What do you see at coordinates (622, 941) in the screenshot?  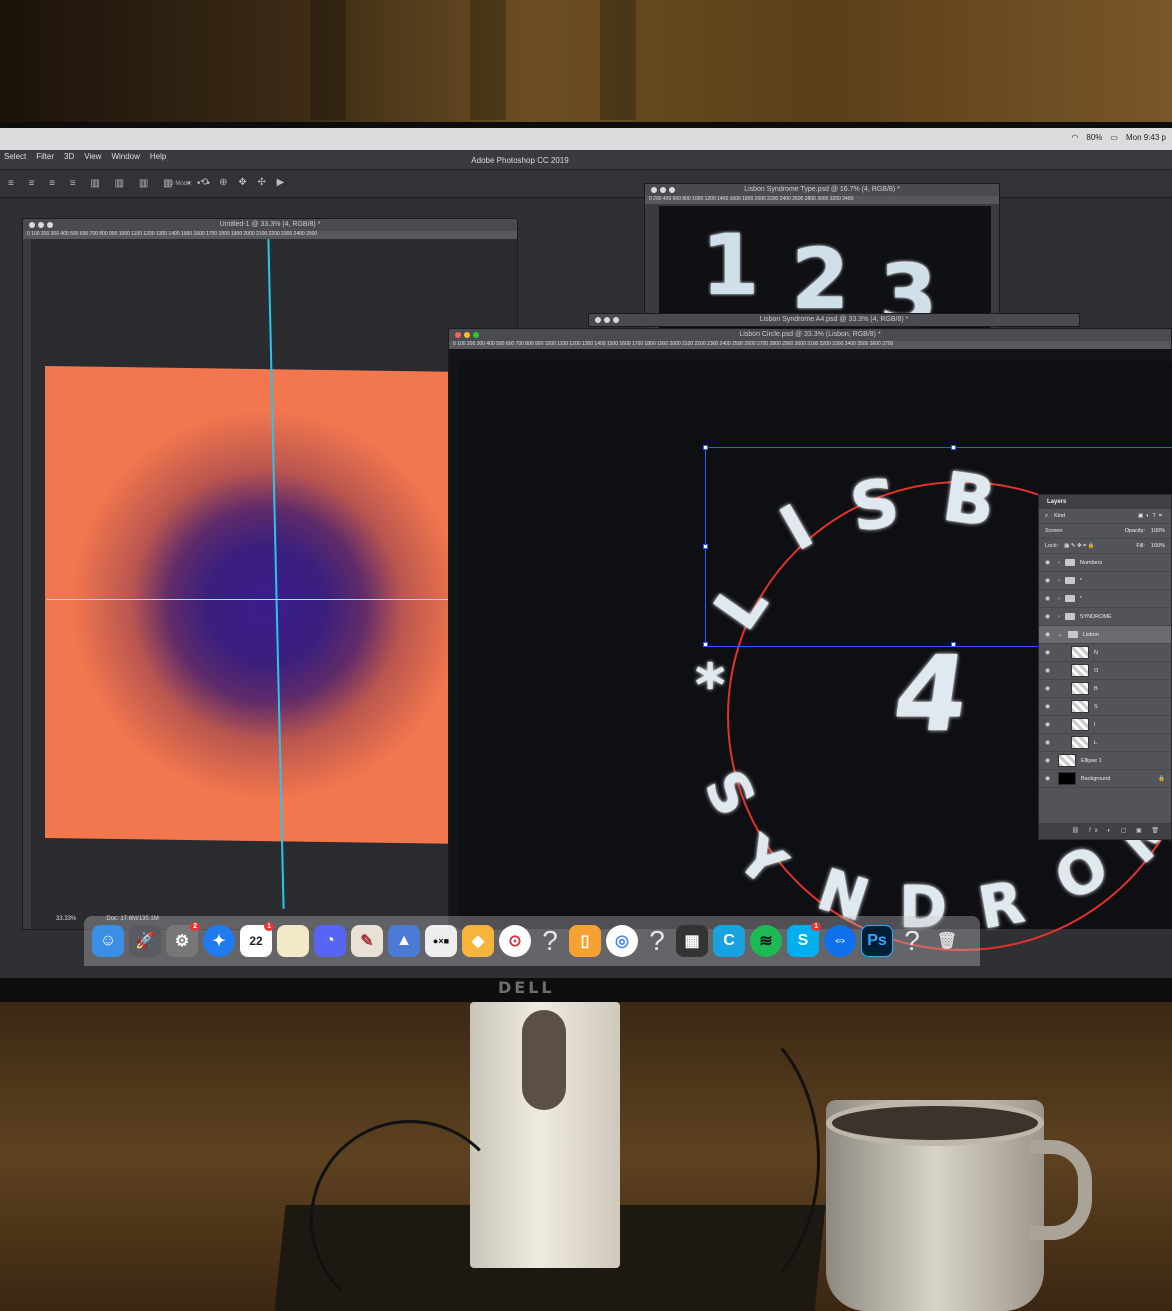 I see `chrome-icon: ◎` at bounding box center [622, 941].